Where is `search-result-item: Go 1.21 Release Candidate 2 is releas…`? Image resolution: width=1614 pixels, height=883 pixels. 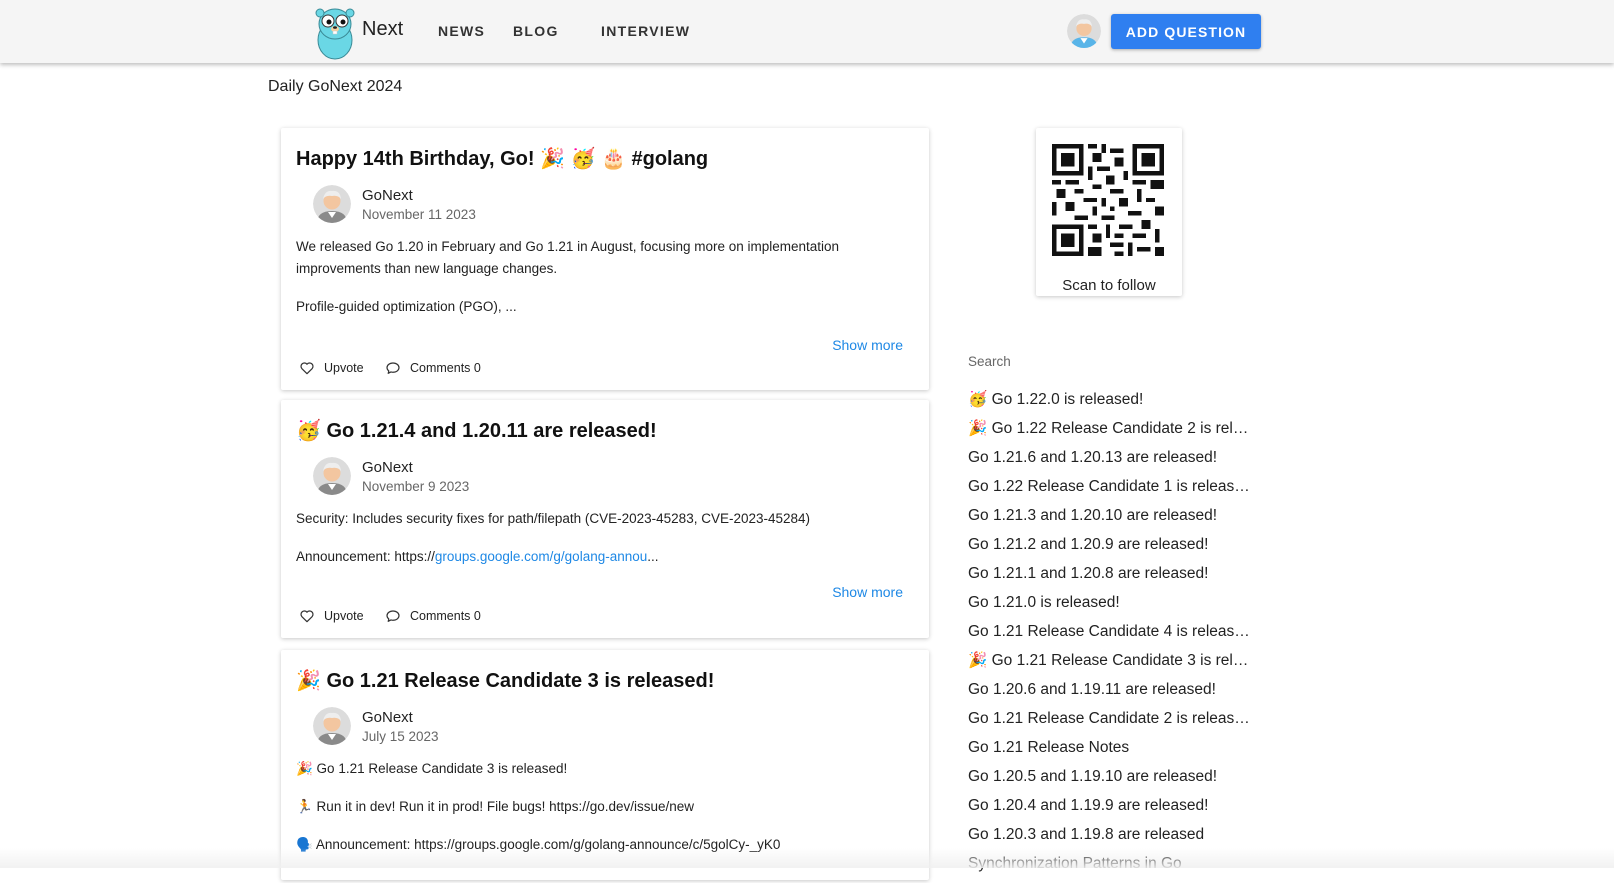
search-result-item: Go 1.21 Release Candidate 2 is releas… is located at coordinates (1109, 723).